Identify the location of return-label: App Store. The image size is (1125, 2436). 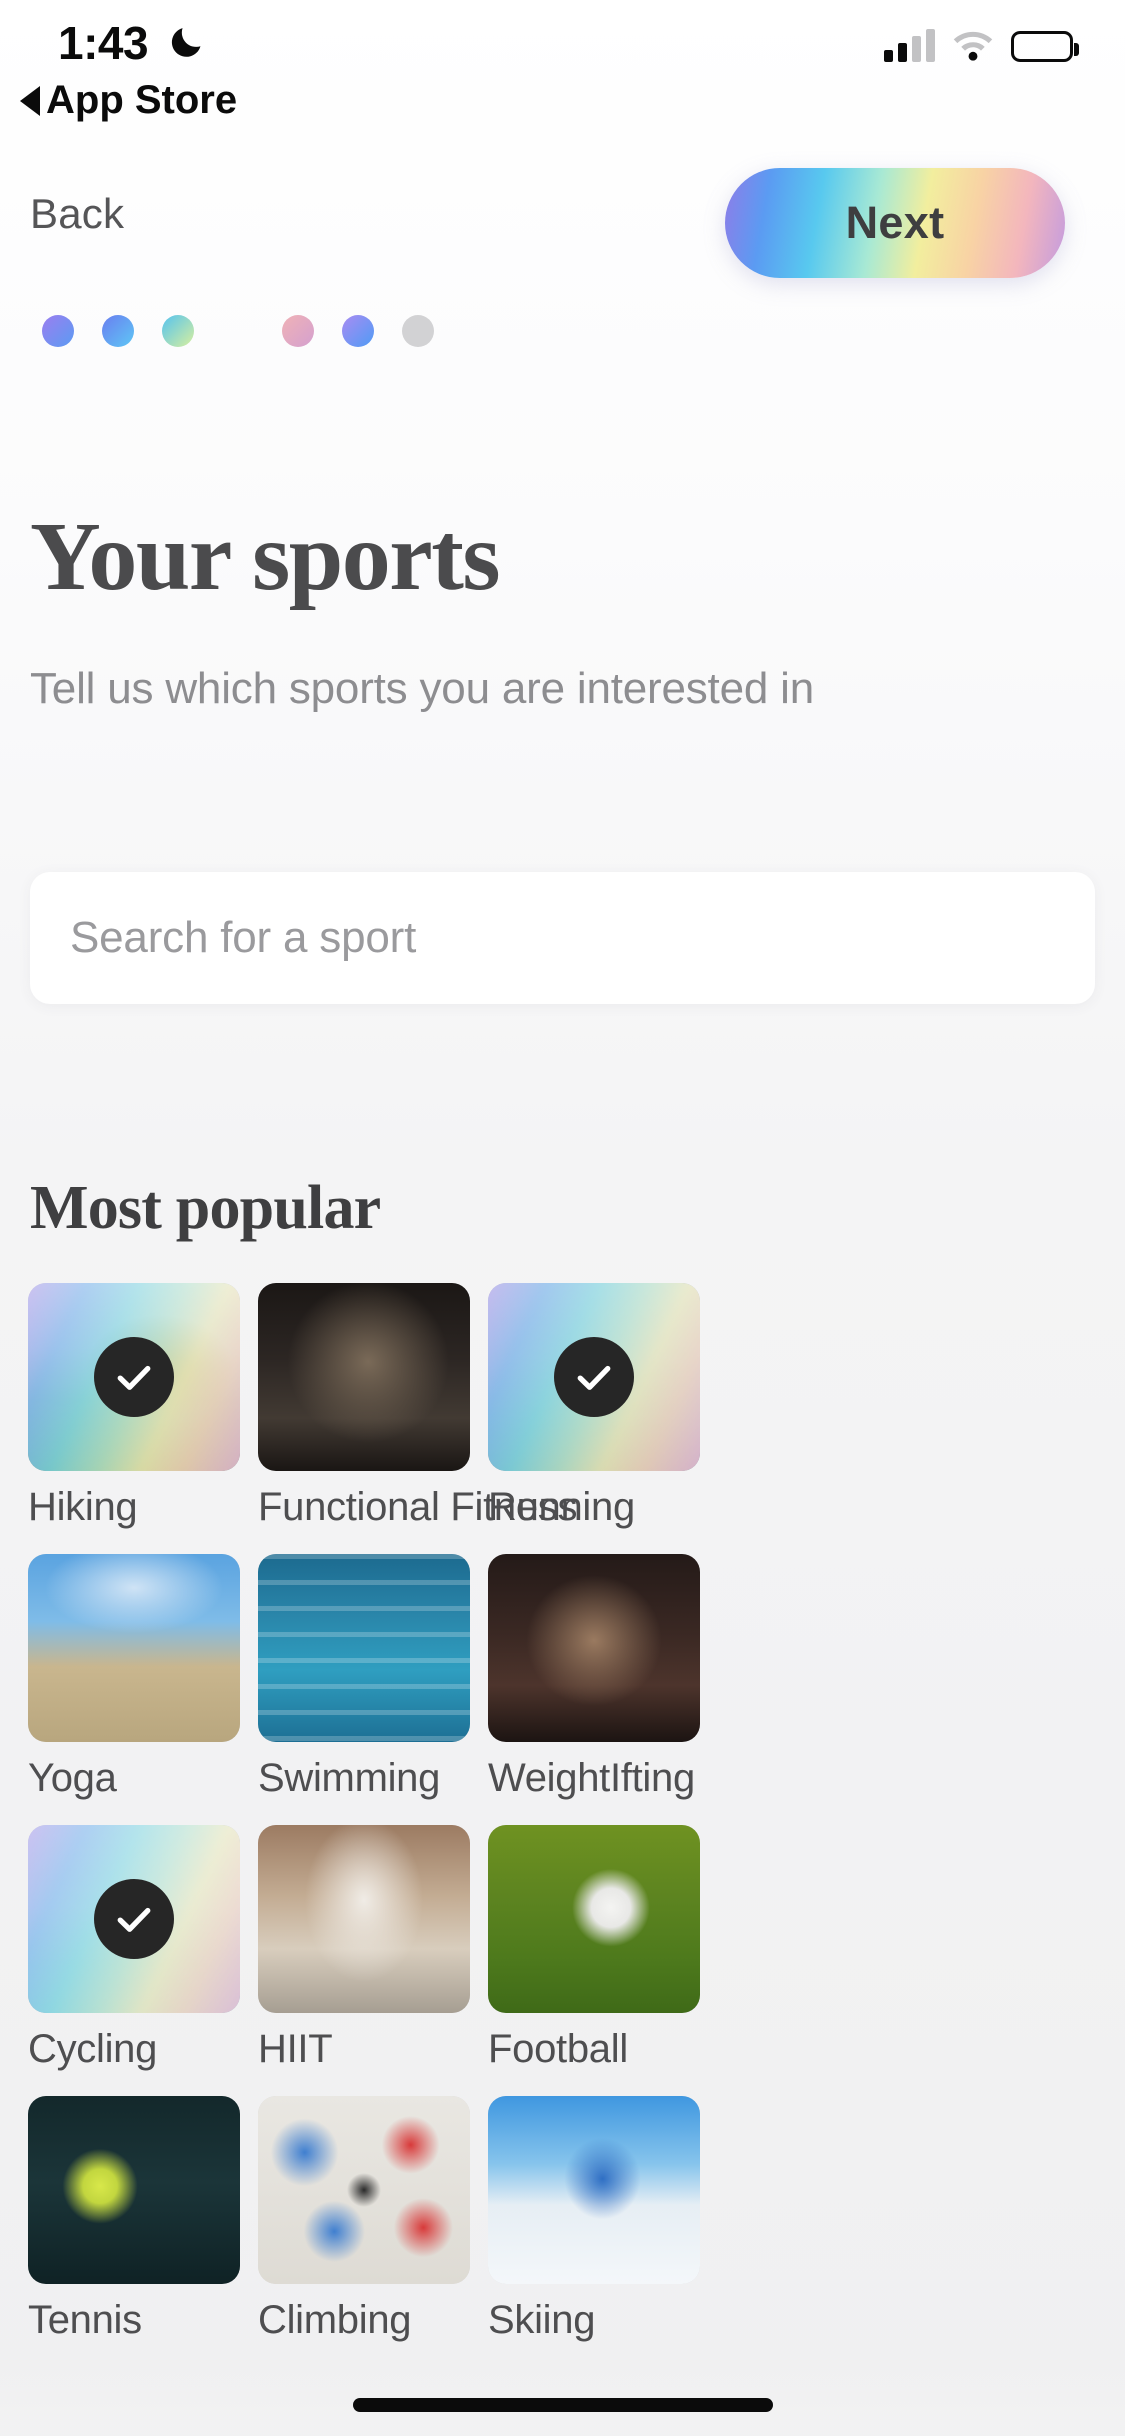
(142, 100).